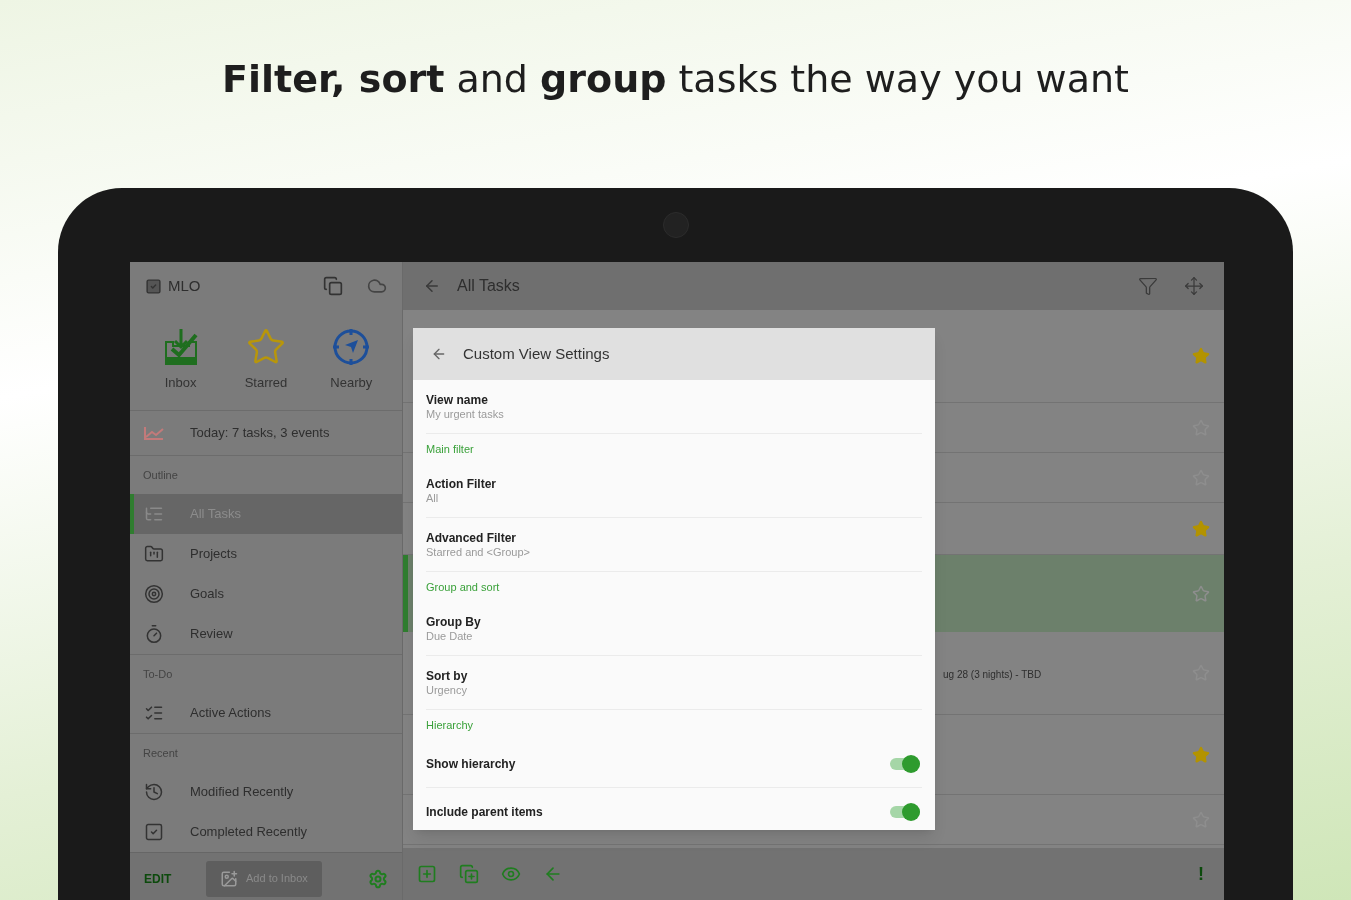 Image resolution: width=1351 pixels, height=900 pixels. Describe the element at coordinates (260, 433) in the screenshot. I see `today-summary: Today: 7 tasks, 3 events` at that location.